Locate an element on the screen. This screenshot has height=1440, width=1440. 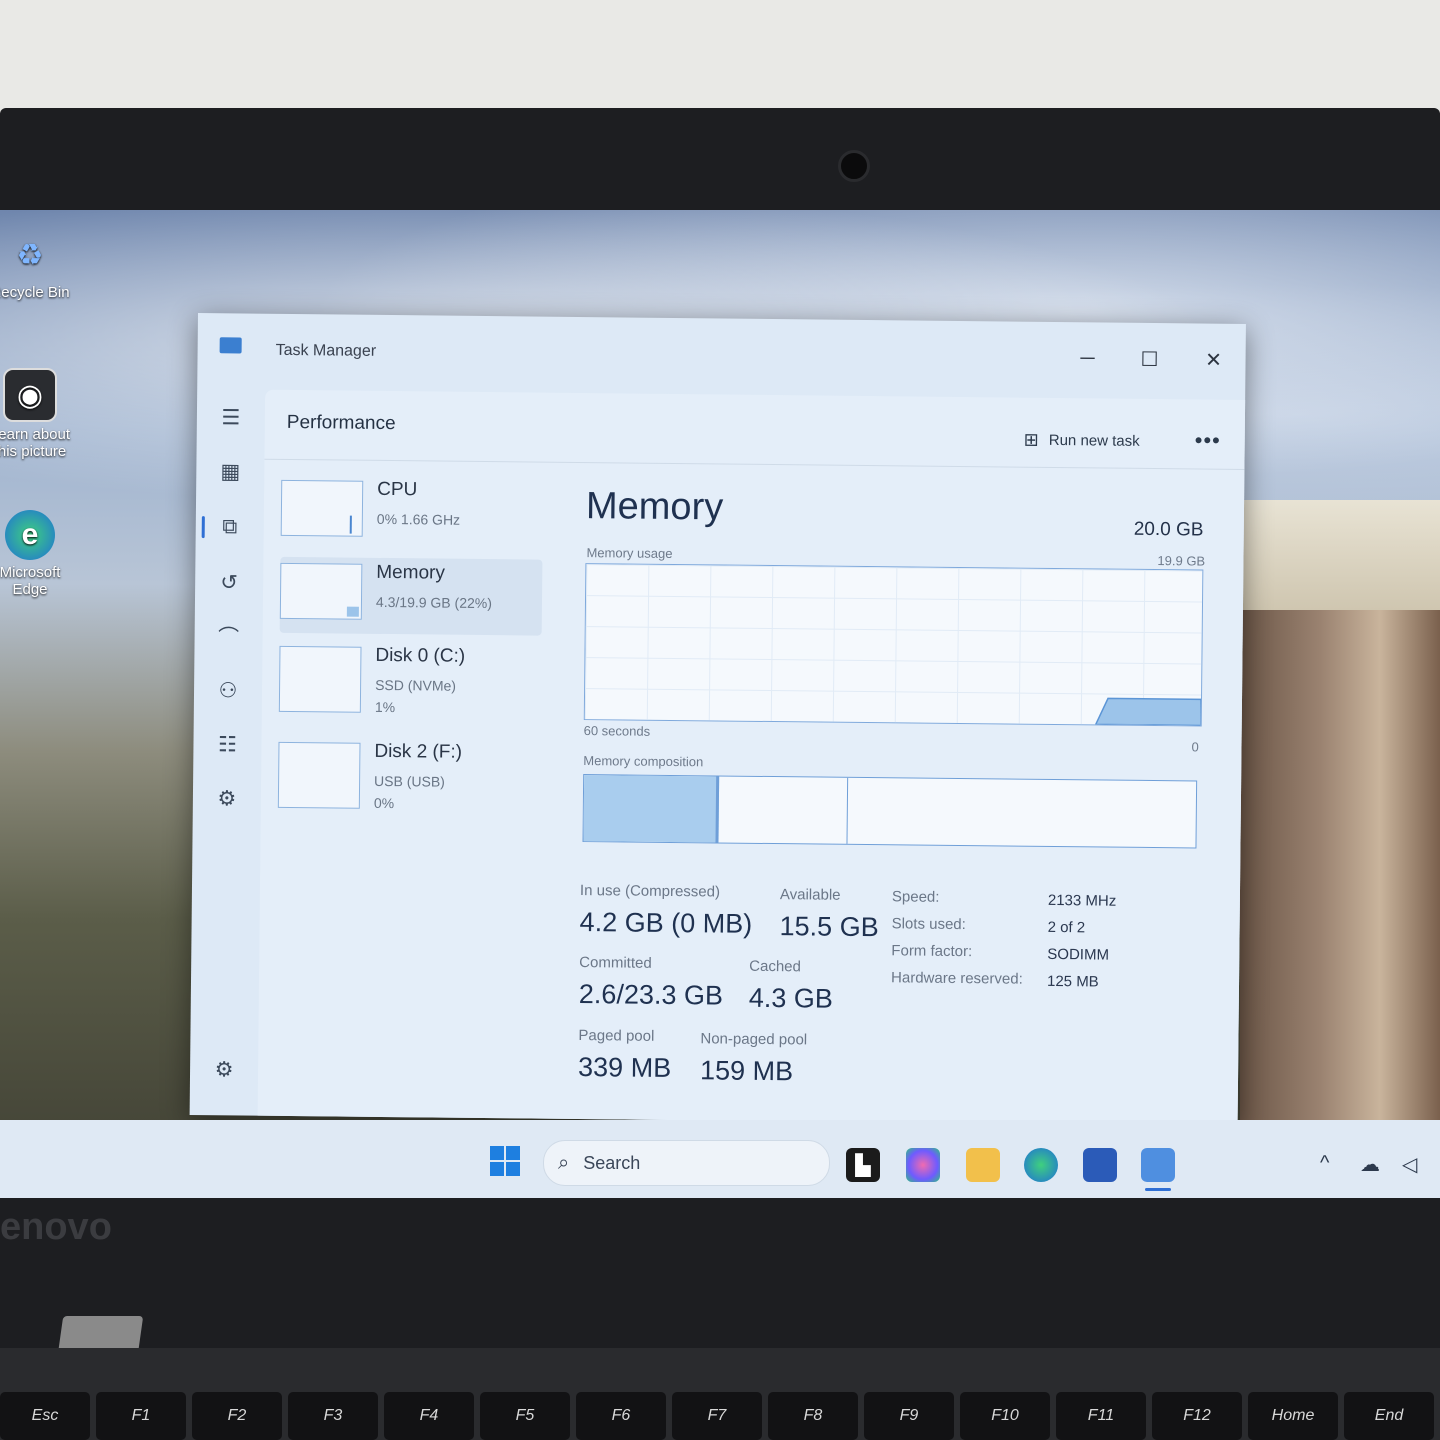
onedrive-icon: ☁ is located at coordinates (1370, 1164).